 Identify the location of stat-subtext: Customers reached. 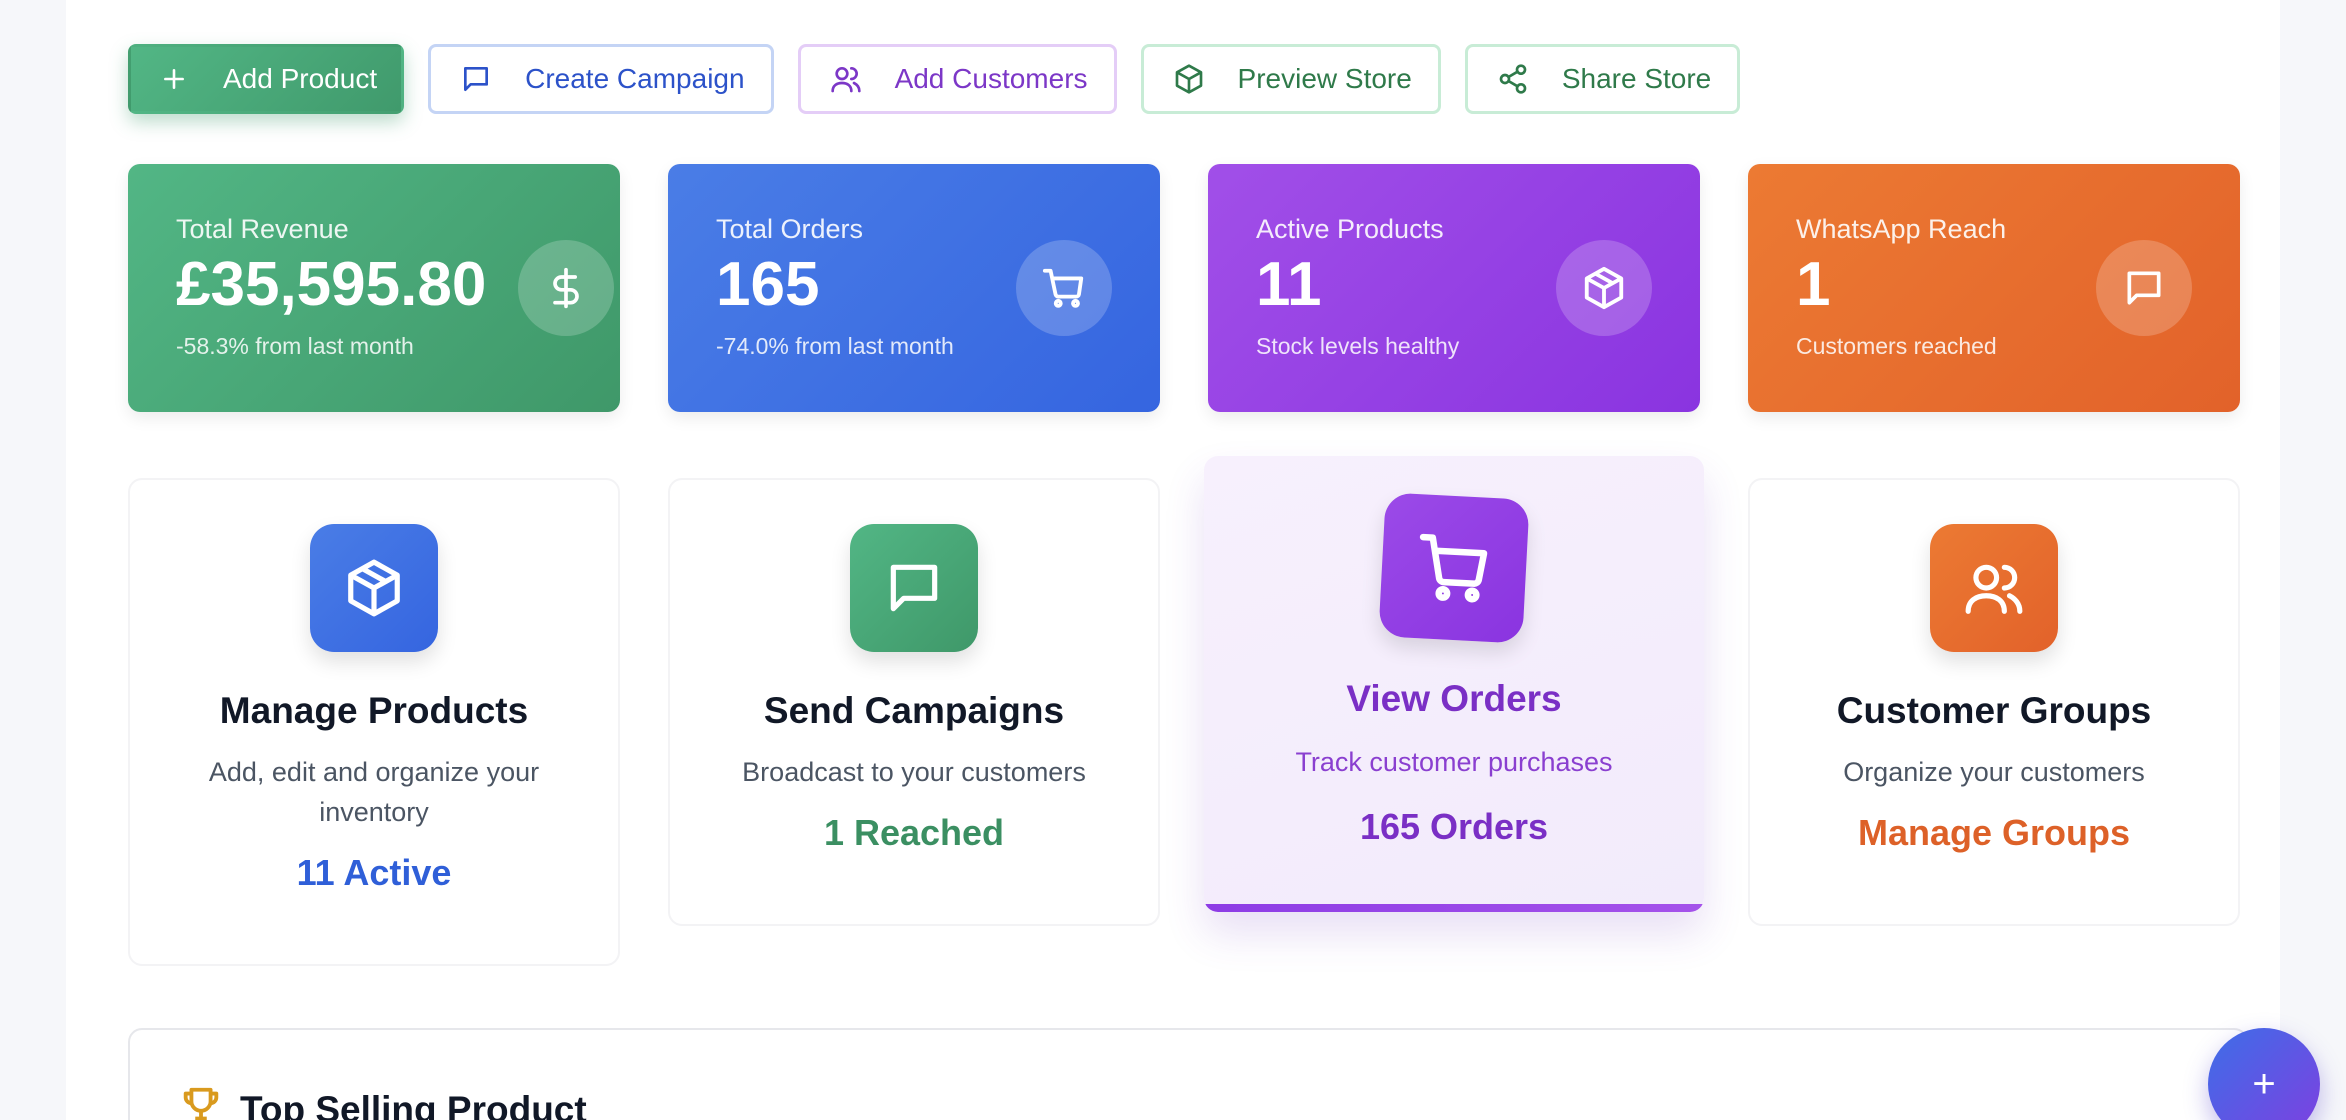
(1896, 346).